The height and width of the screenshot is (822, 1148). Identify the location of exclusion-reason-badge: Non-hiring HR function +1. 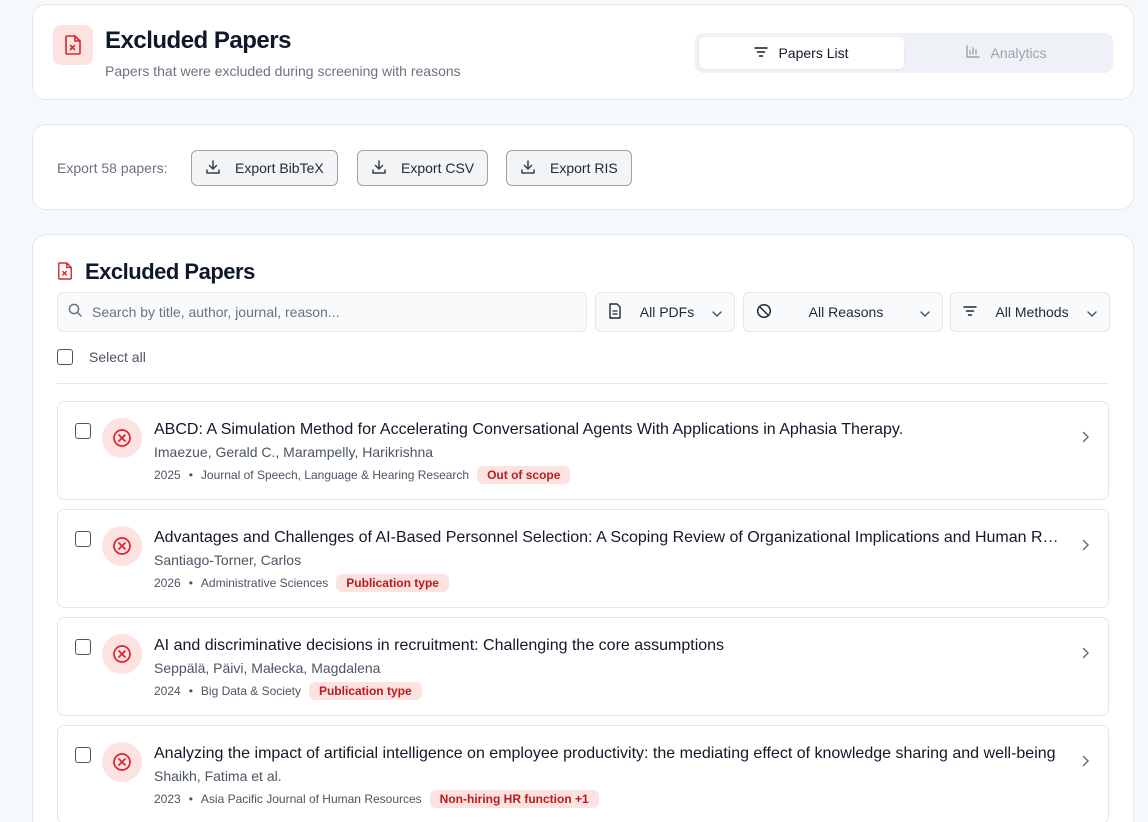
(514, 799).